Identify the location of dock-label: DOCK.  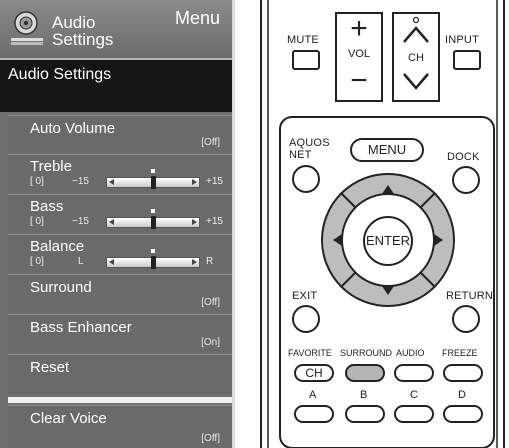
(463, 157).